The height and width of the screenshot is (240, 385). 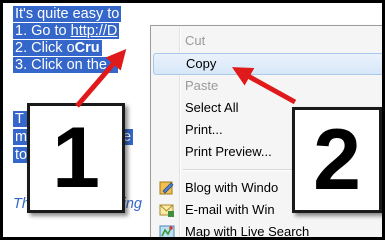 I want to click on blog-icon, so click(x=166, y=188).